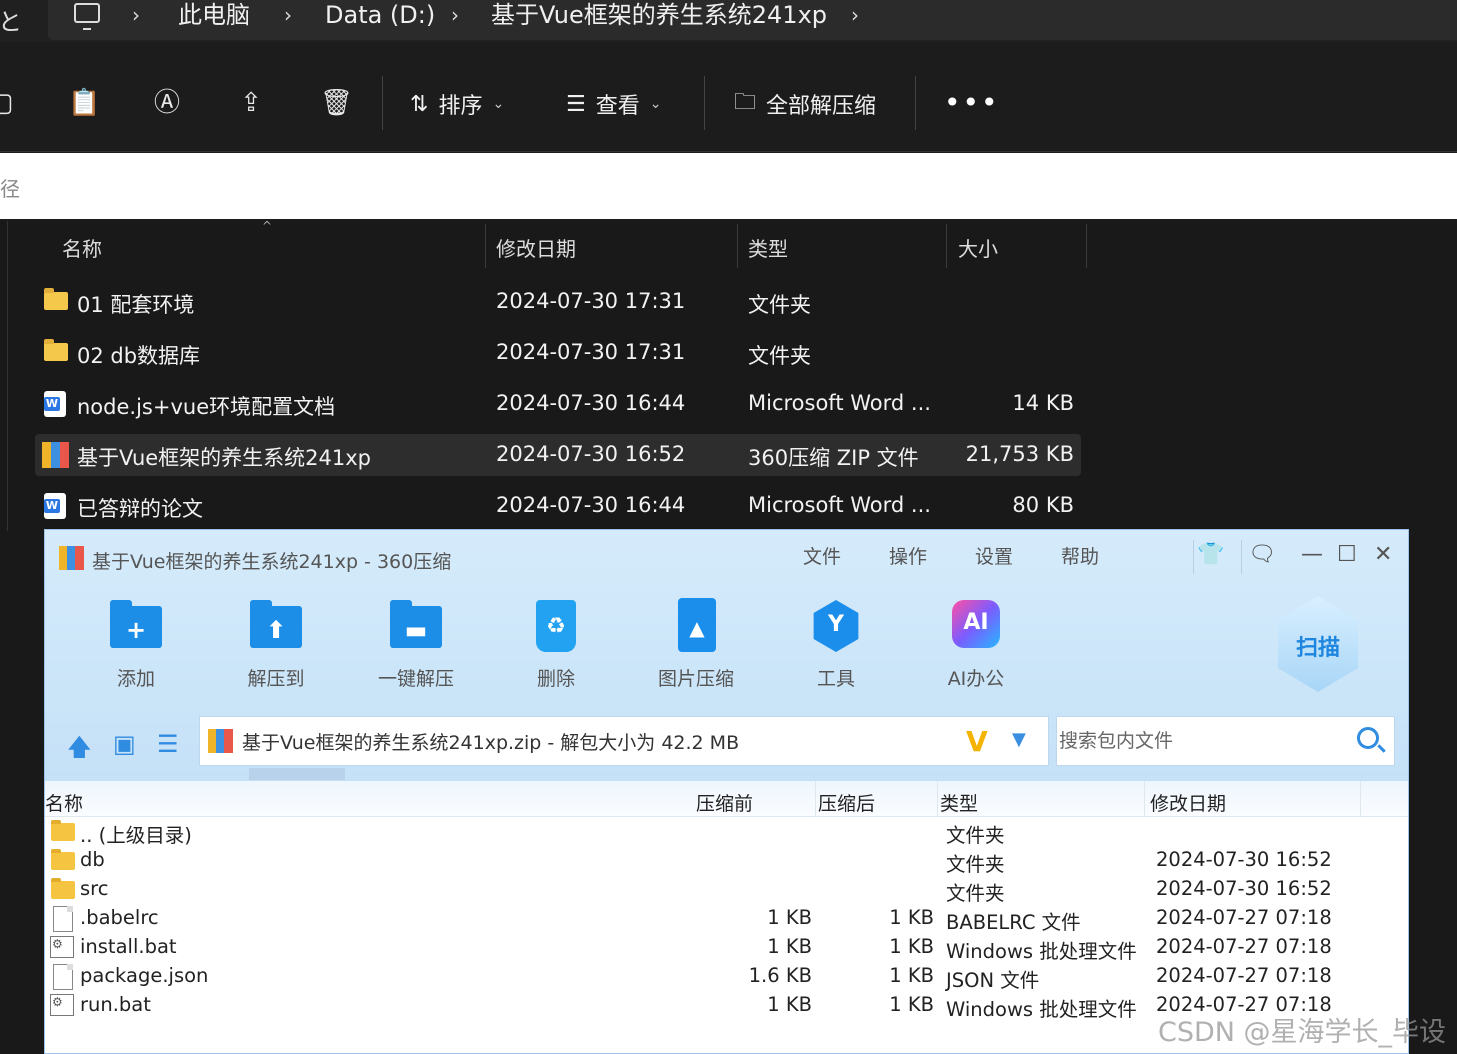  What do you see at coordinates (380, 15) in the screenshot?
I see `breadcrumb-drive: Data (D:)` at bounding box center [380, 15].